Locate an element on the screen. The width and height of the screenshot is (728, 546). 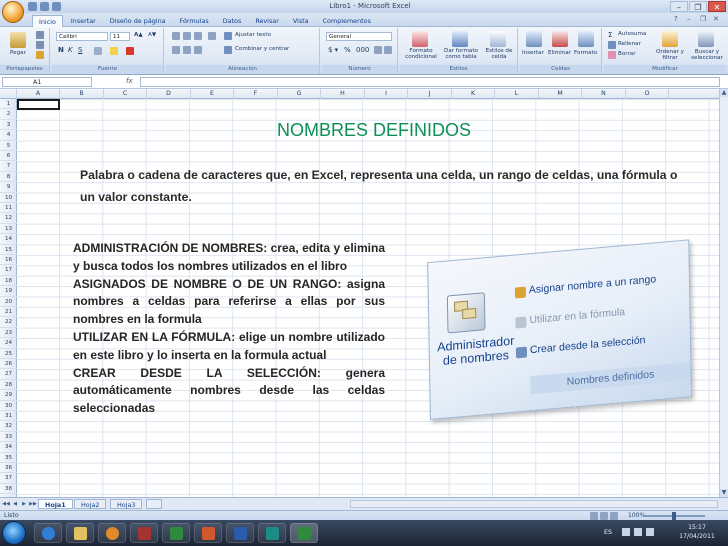
taskbar-app-media is located at coordinates (112, 533).